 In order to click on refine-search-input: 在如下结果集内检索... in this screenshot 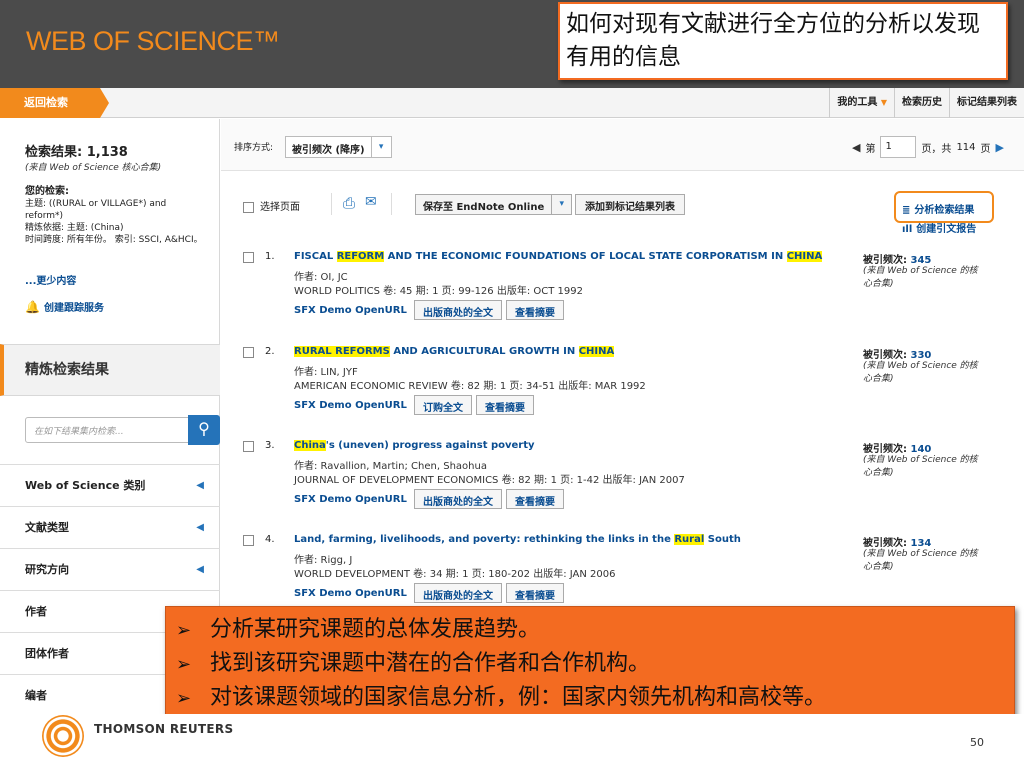, I will do `click(107, 430)`.